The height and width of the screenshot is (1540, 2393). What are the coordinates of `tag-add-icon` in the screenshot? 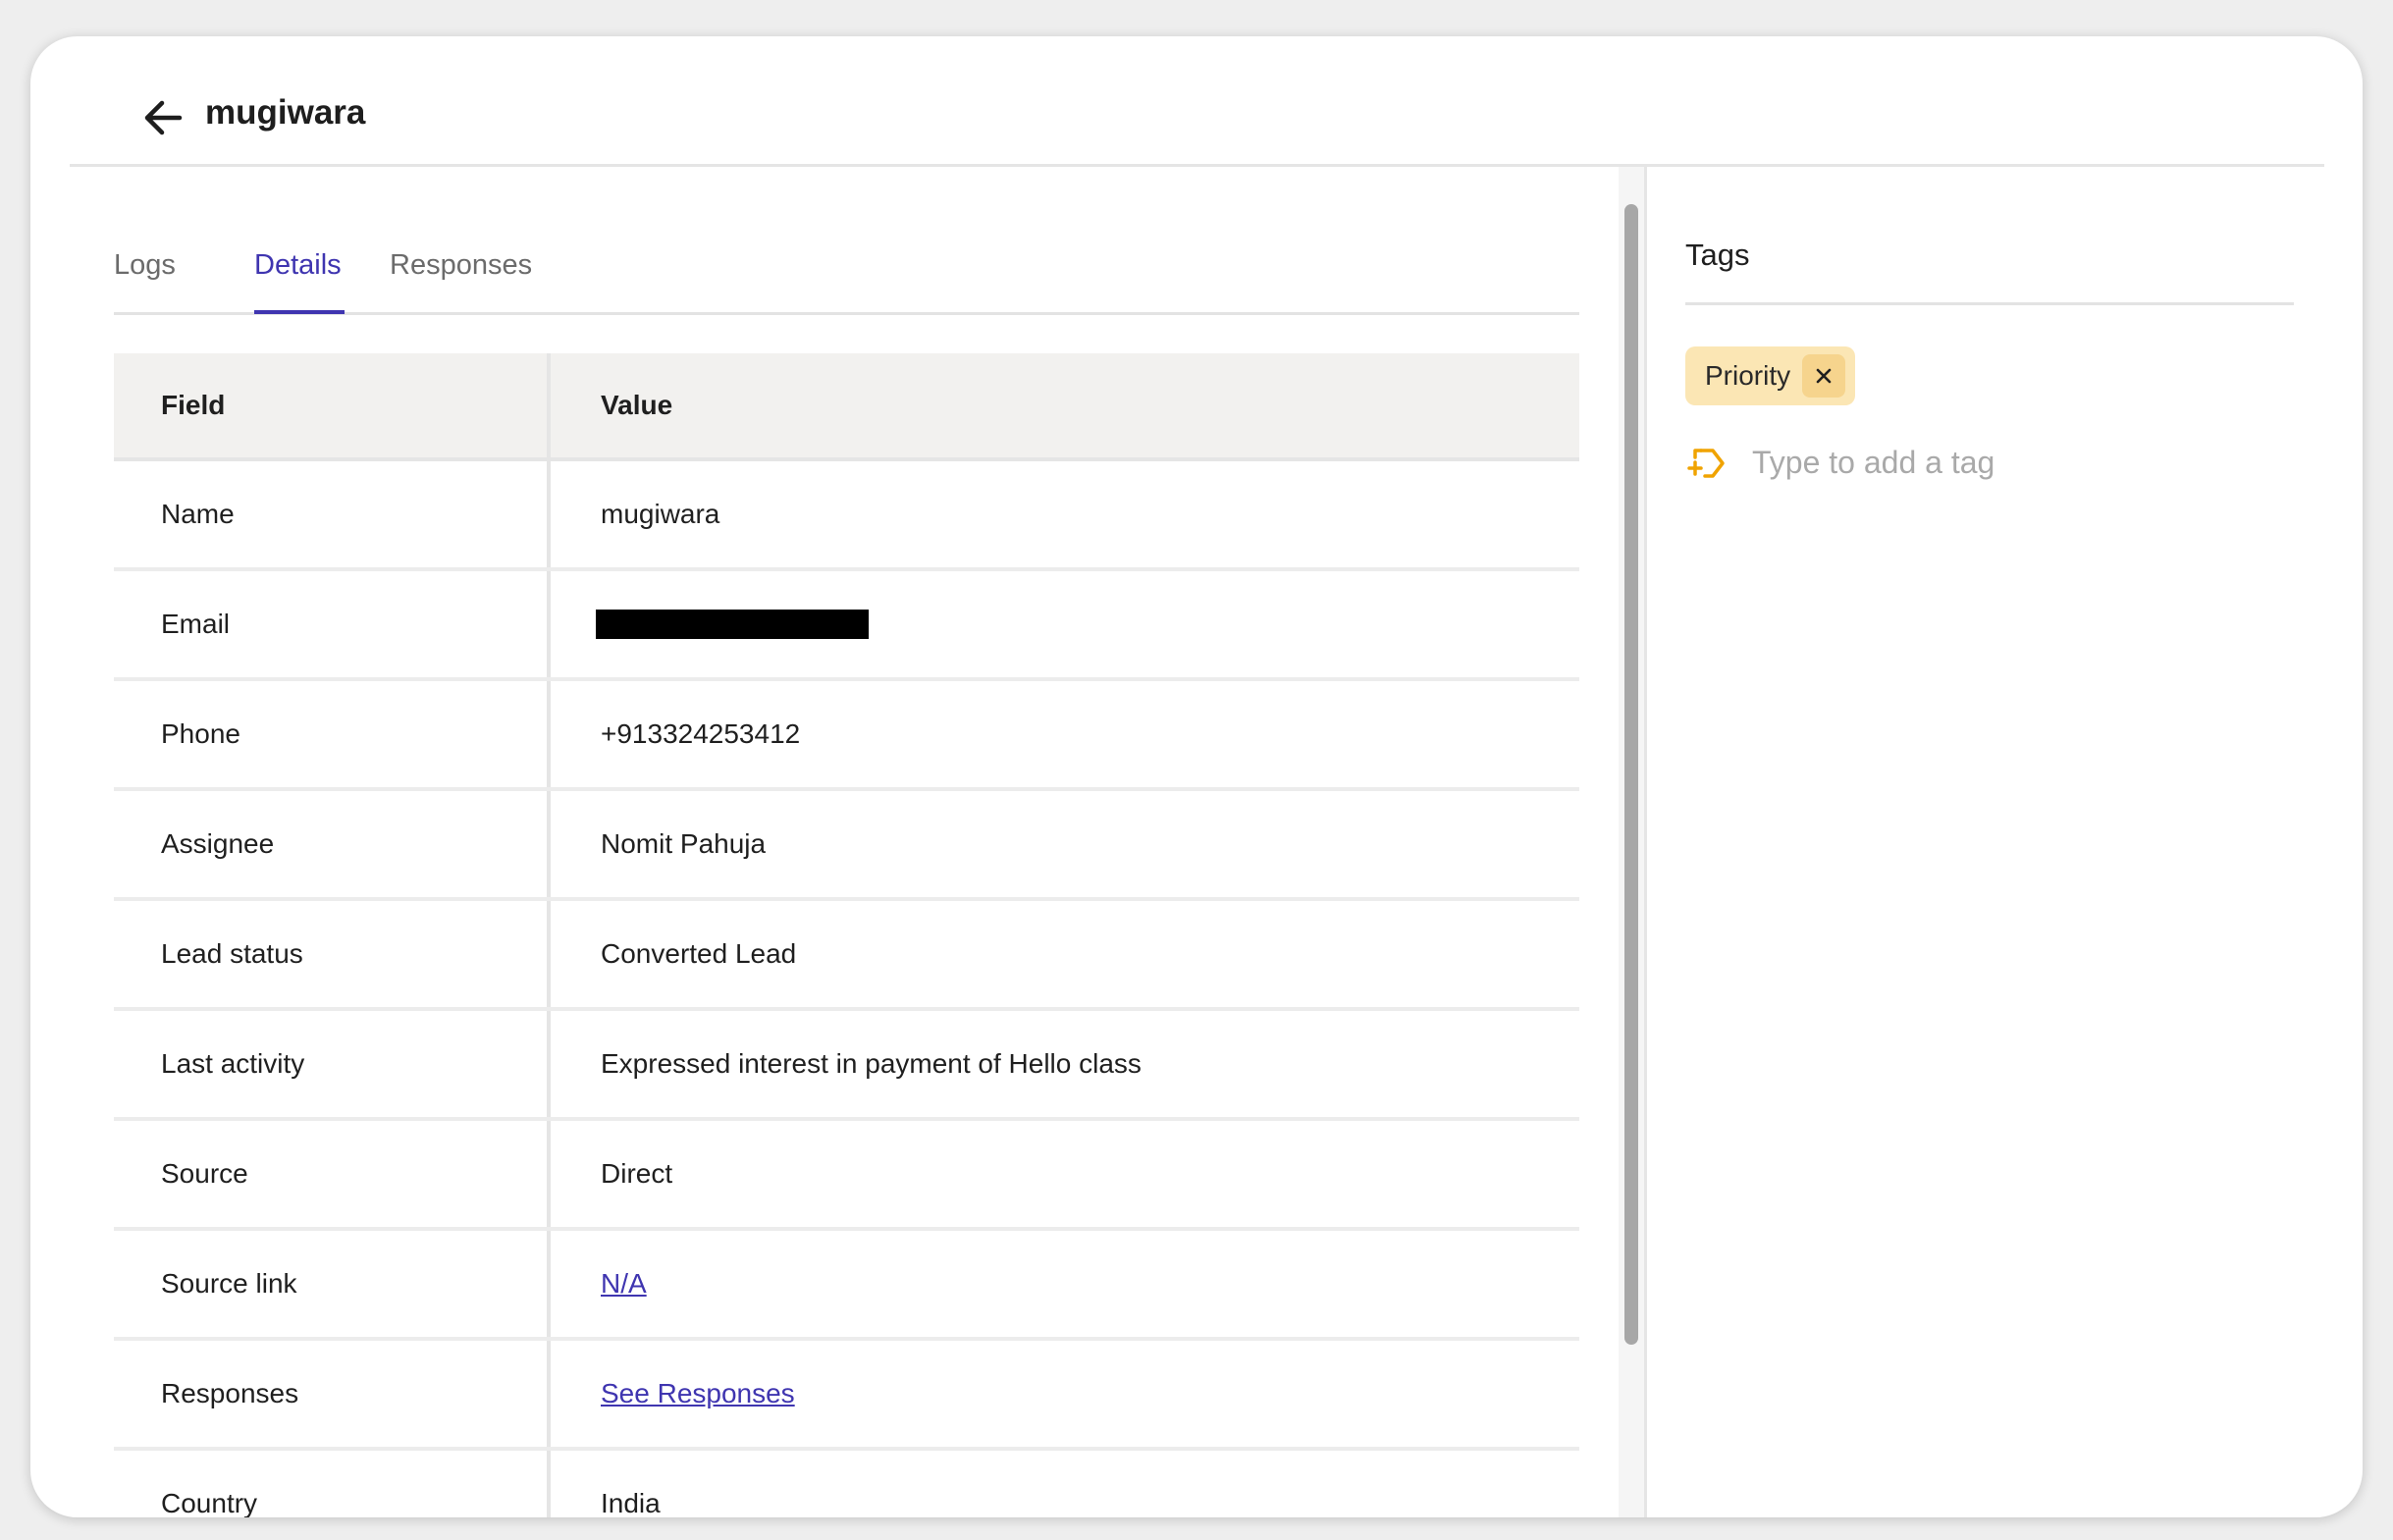 It's located at (1706, 464).